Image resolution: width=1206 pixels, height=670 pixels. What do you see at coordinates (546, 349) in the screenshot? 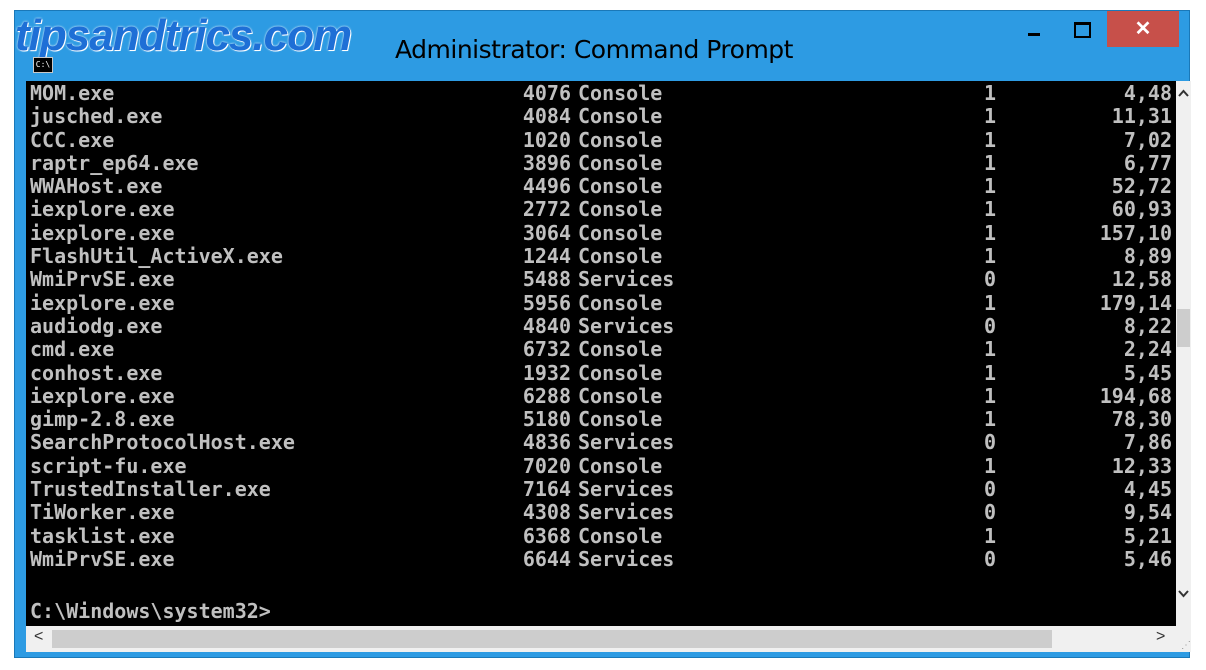
I see `process-pid: 6732` at bounding box center [546, 349].